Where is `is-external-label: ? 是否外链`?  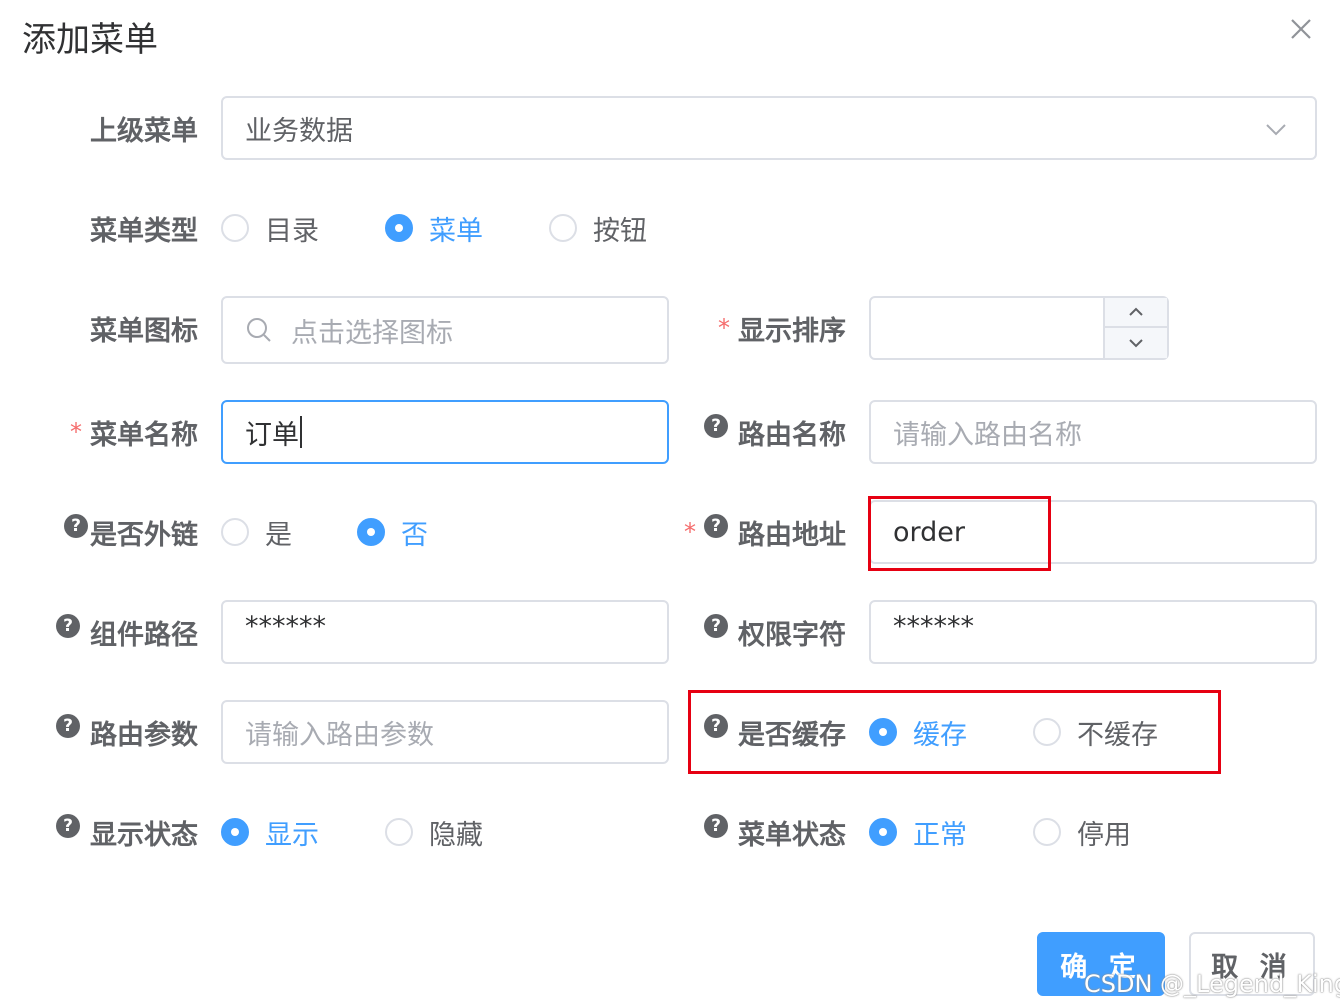 is-external-label: ? 是否外链 is located at coordinates (119, 532).